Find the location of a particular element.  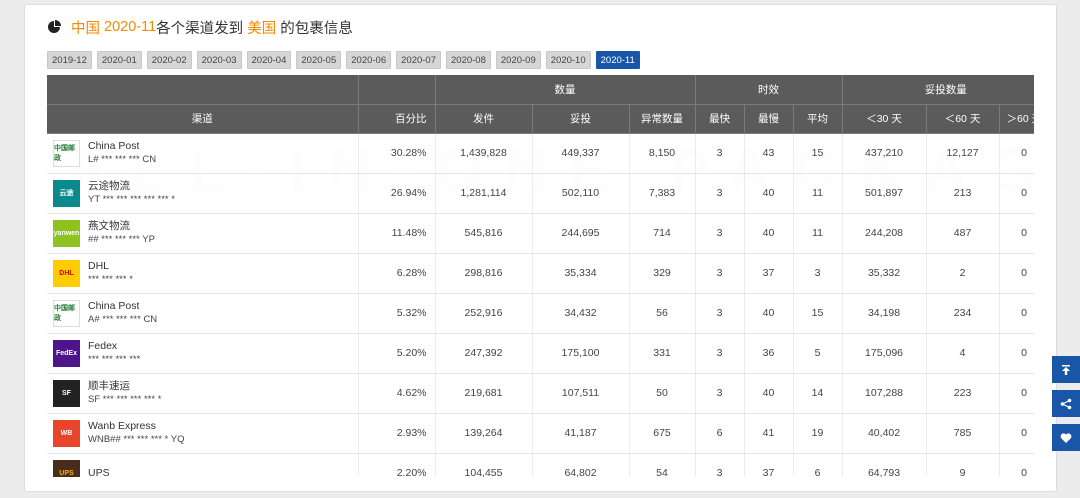

header-average: 平均 is located at coordinates (818, 119).